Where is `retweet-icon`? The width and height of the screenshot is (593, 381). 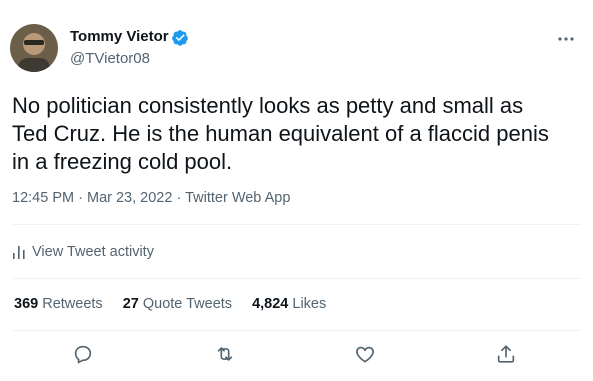 retweet-icon is located at coordinates (225, 354).